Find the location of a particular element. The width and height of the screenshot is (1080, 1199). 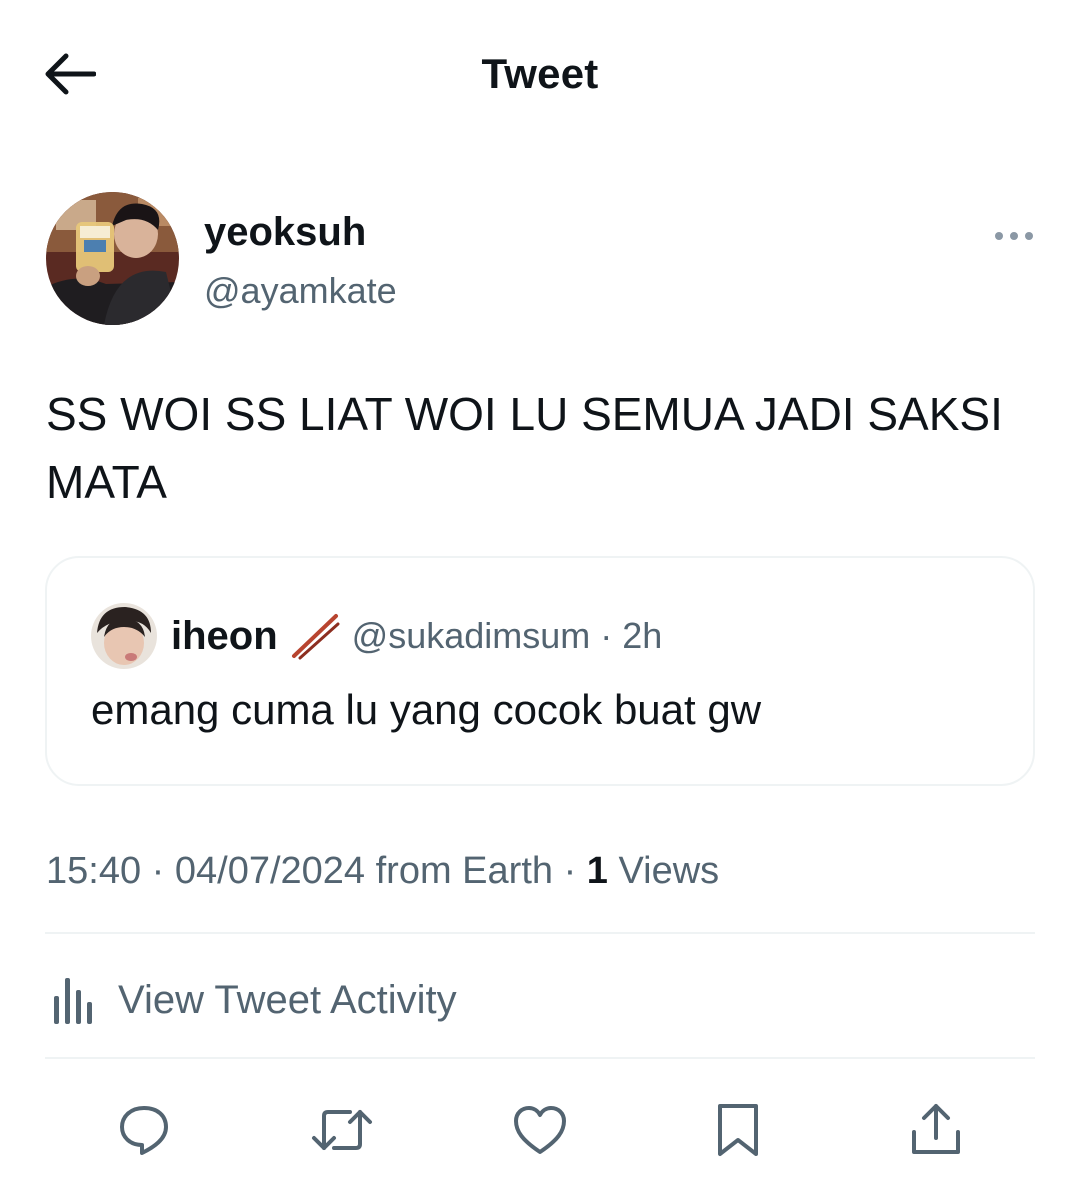

tweet-meta: 15:40 · 04/07/2024 from Earth · 1 Views is located at coordinates (382, 871).